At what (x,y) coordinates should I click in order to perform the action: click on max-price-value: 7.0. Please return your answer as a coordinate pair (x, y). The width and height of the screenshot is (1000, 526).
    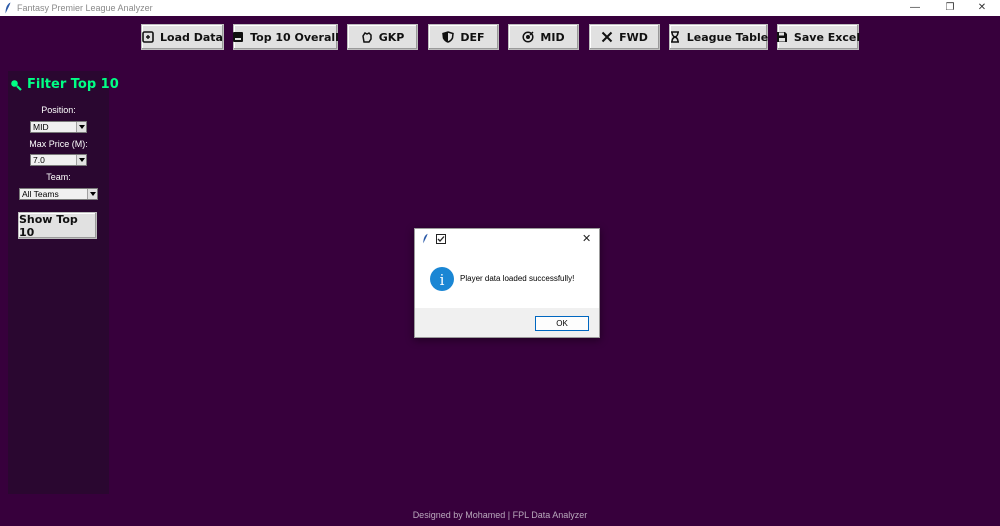
    Looking at the image, I should click on (39, 160).